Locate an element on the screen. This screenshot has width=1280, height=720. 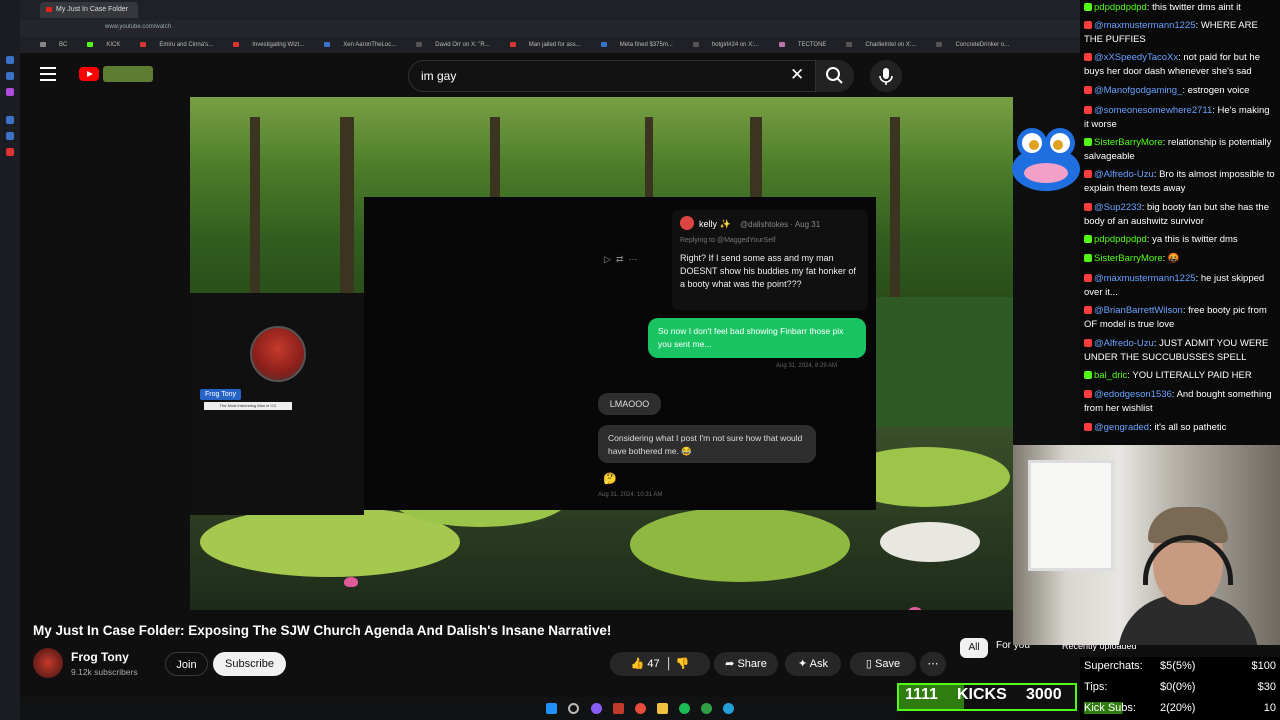
thumbs-up-icon: 👍 is located at coordinates (638, 664).